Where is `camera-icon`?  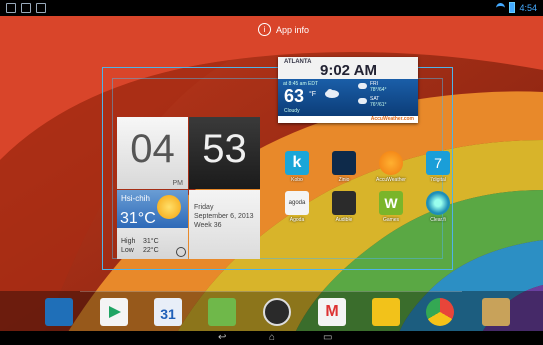 camera-icon is located at coordinates (496, 312).